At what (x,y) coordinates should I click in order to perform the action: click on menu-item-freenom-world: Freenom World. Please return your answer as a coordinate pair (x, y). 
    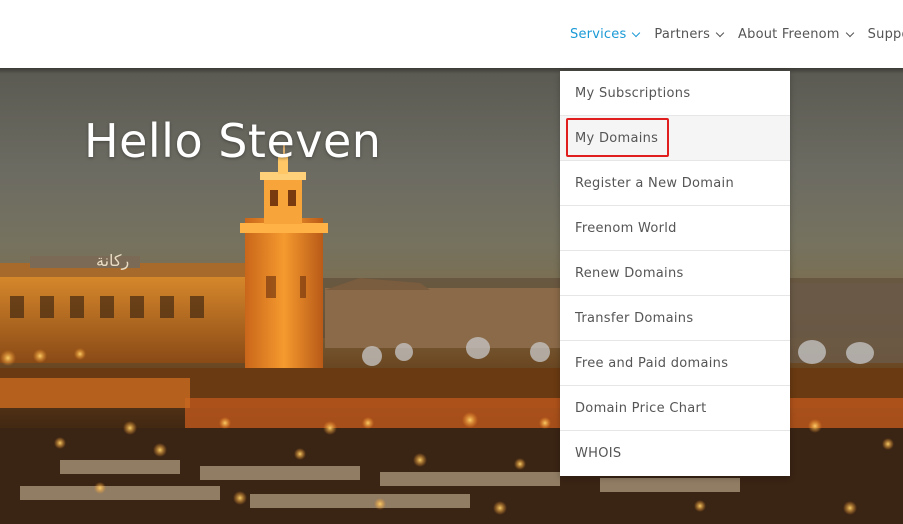
    Looking at the image, I should click on (675, 228).